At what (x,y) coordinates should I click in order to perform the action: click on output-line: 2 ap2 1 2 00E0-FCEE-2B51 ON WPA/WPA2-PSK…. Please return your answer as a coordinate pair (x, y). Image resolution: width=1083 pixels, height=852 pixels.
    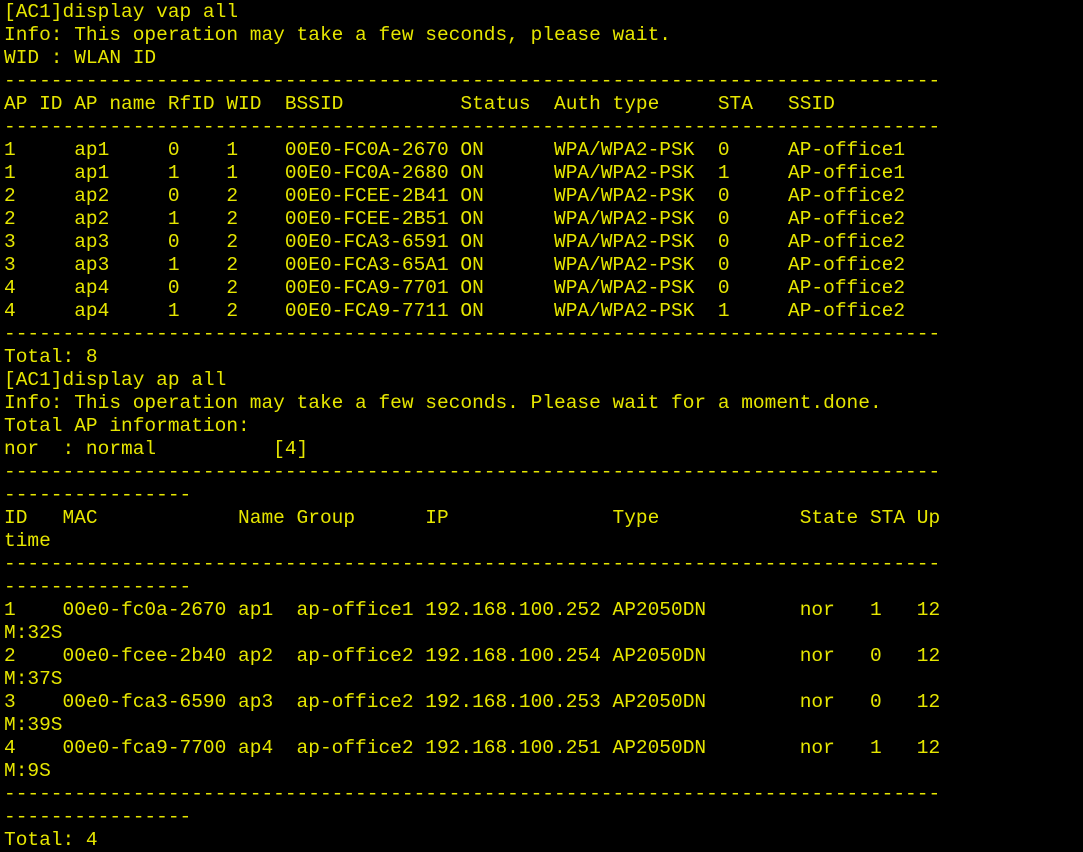
    Looking at the image, I should click on (455, 219).